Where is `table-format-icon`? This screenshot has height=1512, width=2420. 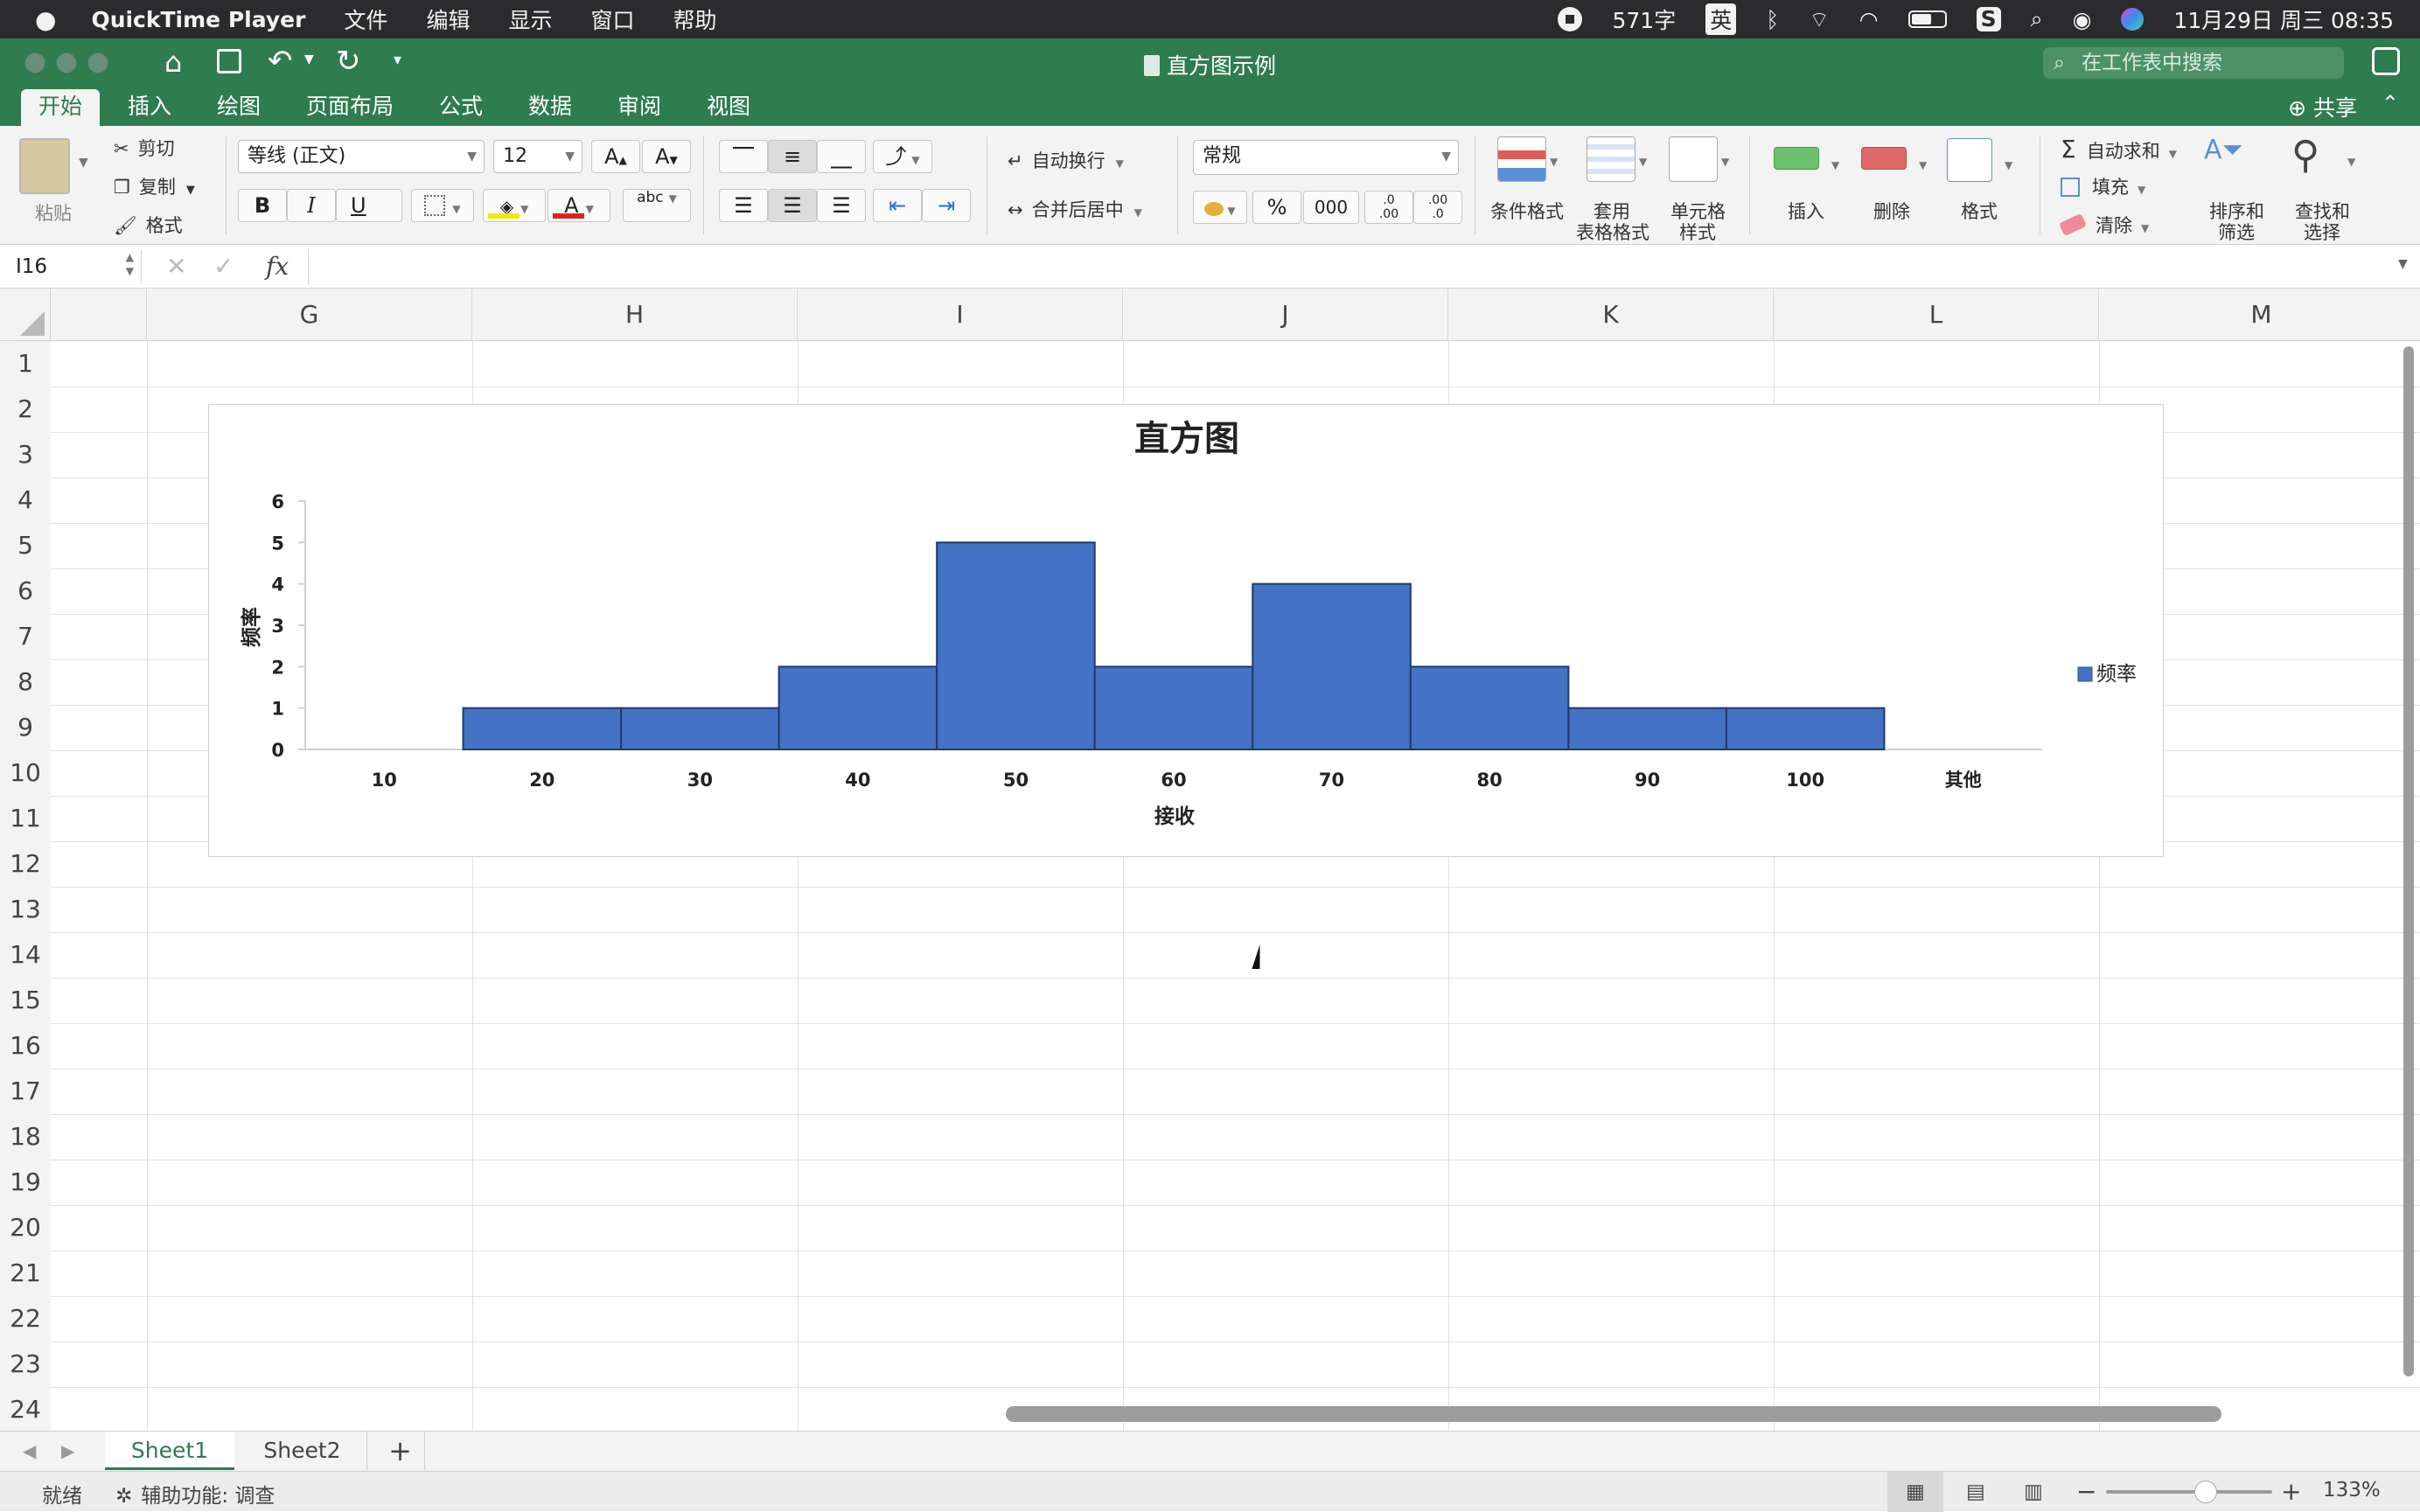 table-format-icon is located at coordinates (1611, 159).